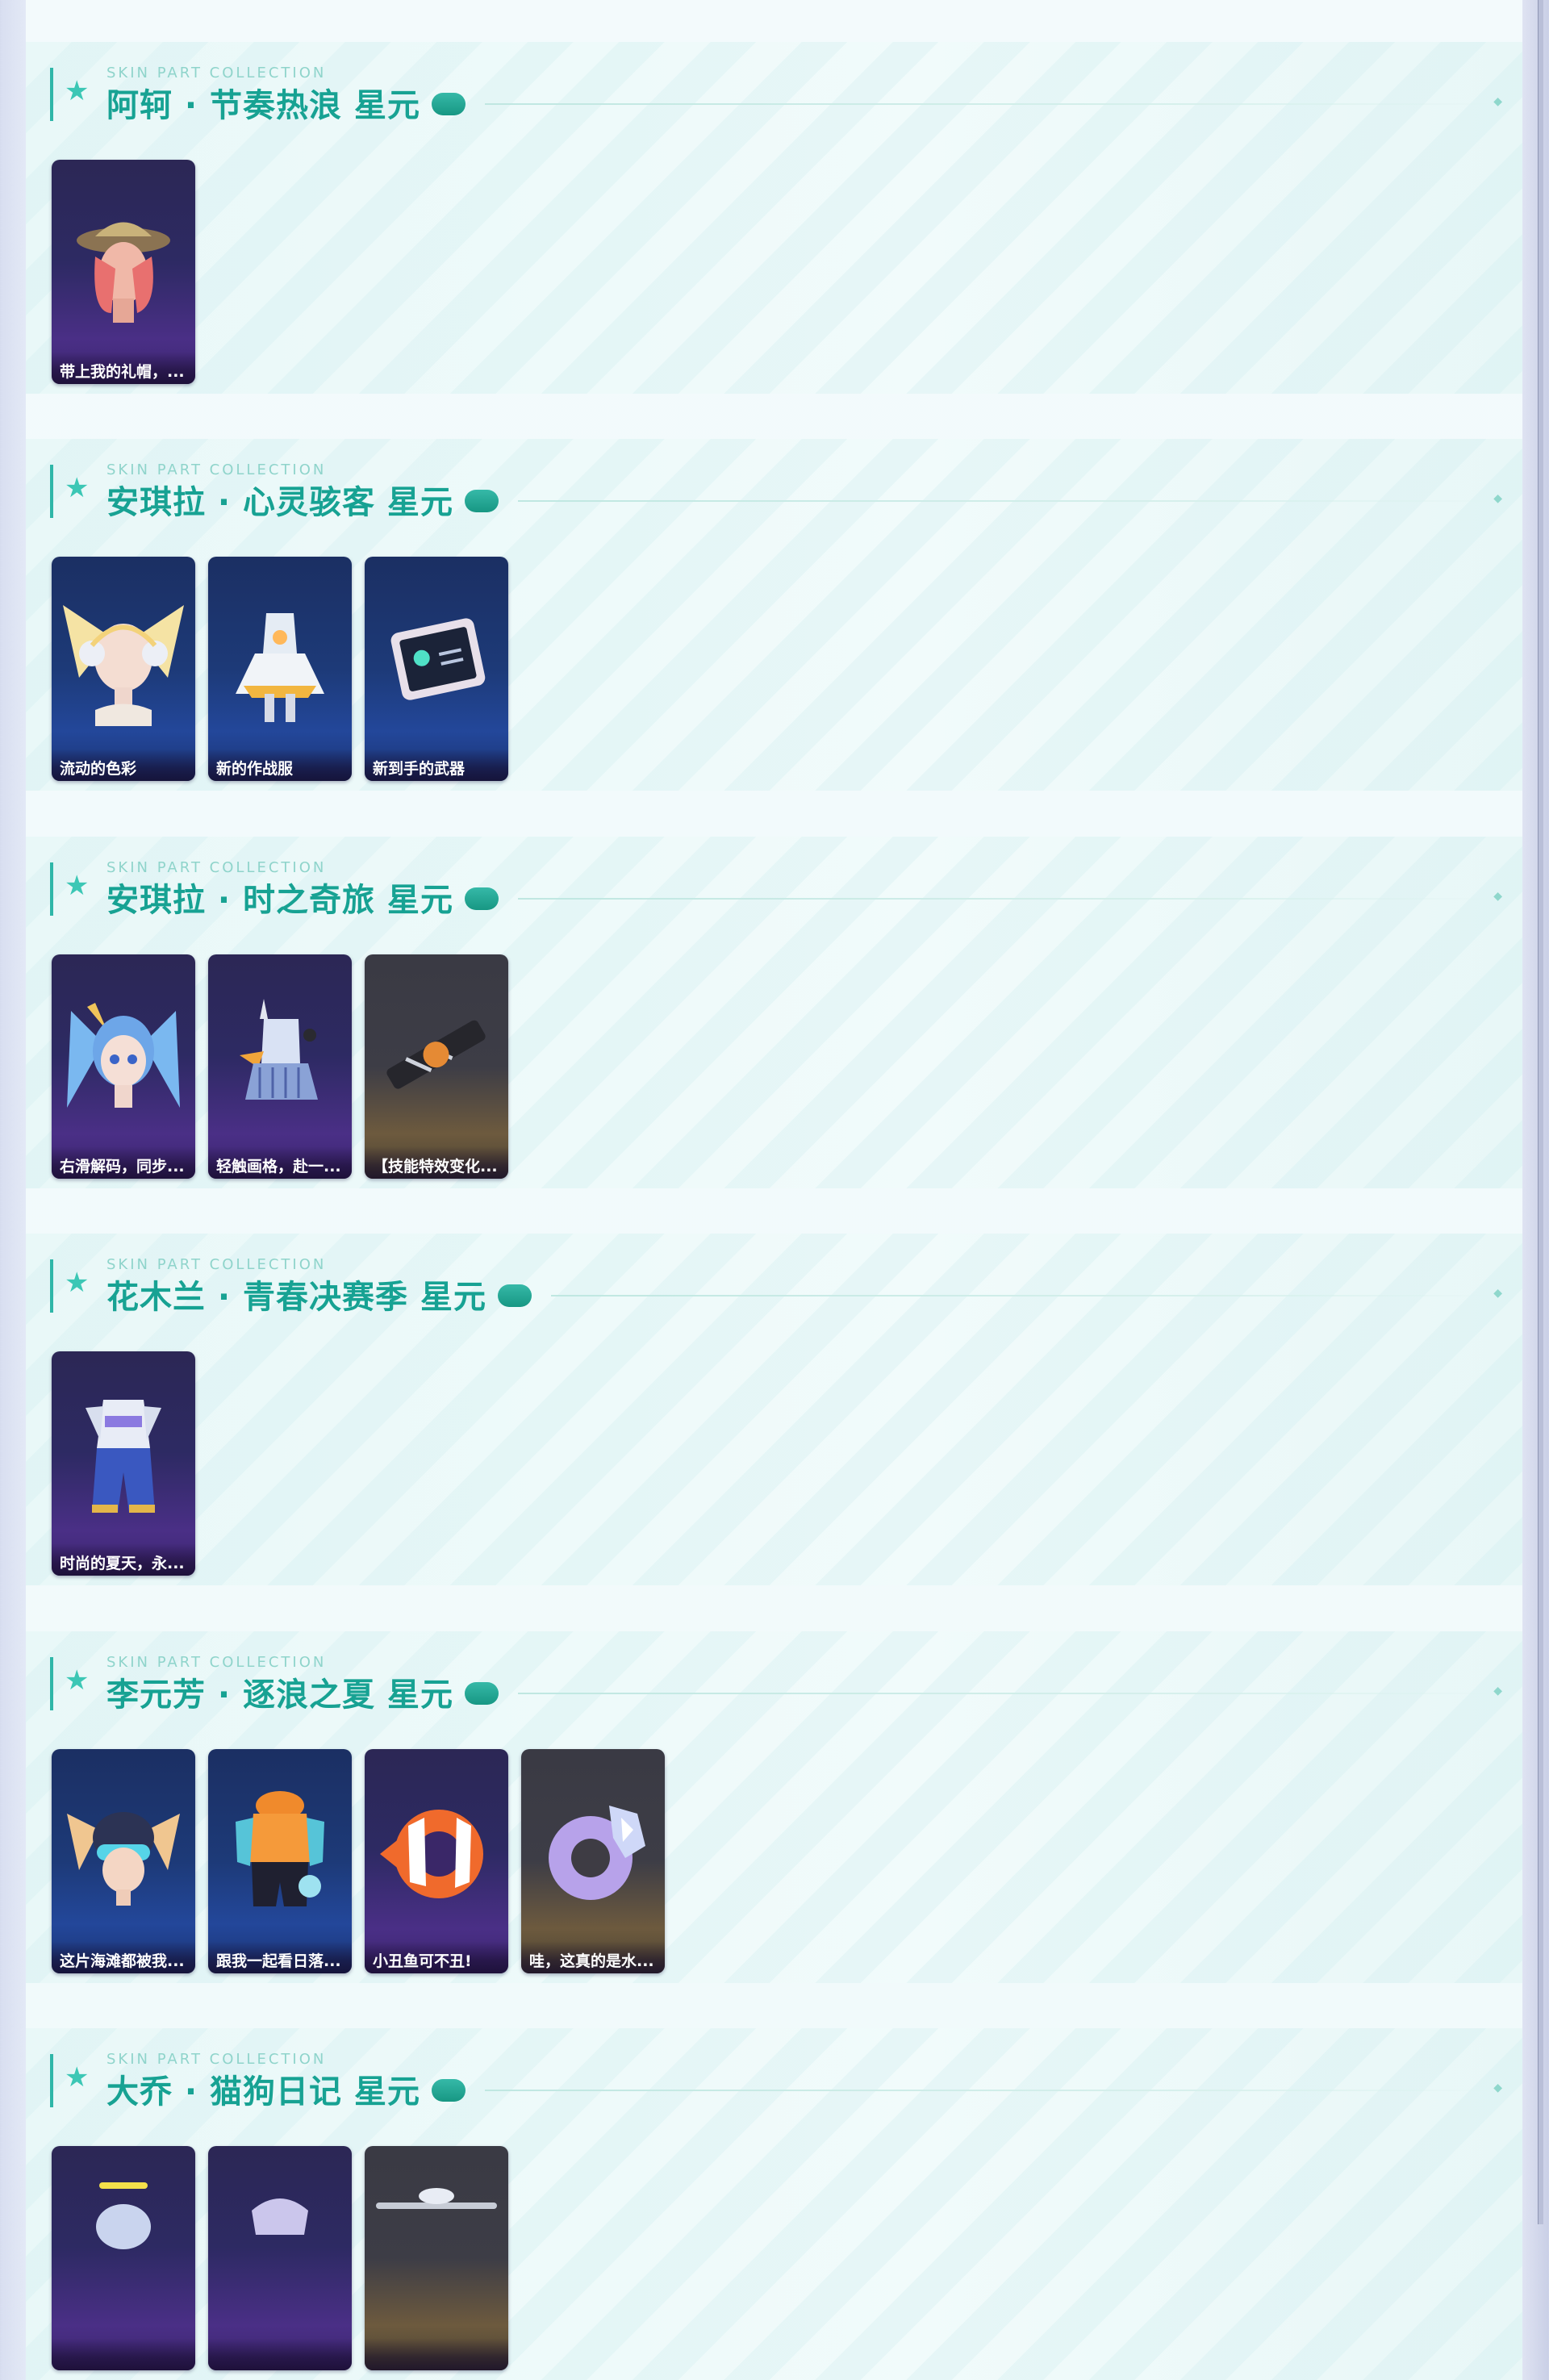 Image resolution: width=1549 pixels, height=2380 pixels. What do you see at coordinates (123, 1055) in the screenshot?
I see `character-head-twintail-icon` at bounding box center [123, 1055].